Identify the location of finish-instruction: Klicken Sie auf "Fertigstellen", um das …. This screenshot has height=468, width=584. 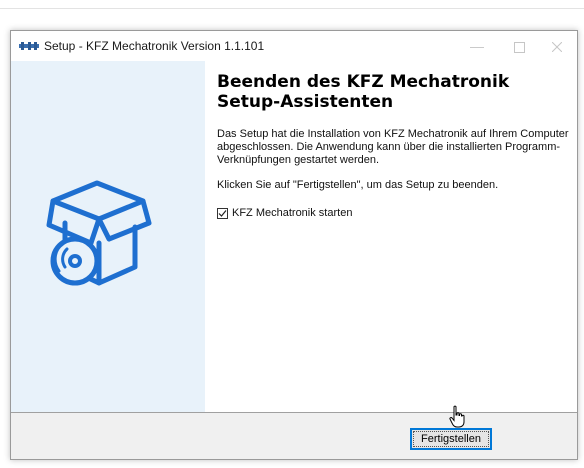
(358, 185).